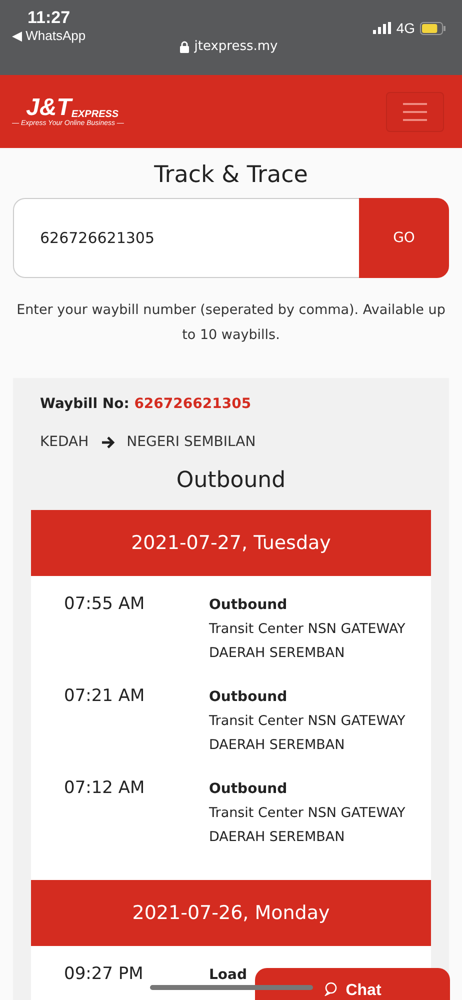 The height and width of the screenshot is (1000, 462). Describe the element at coordinates (352, 984) in the screenshot. I see `chat-button: Chat` at that location.